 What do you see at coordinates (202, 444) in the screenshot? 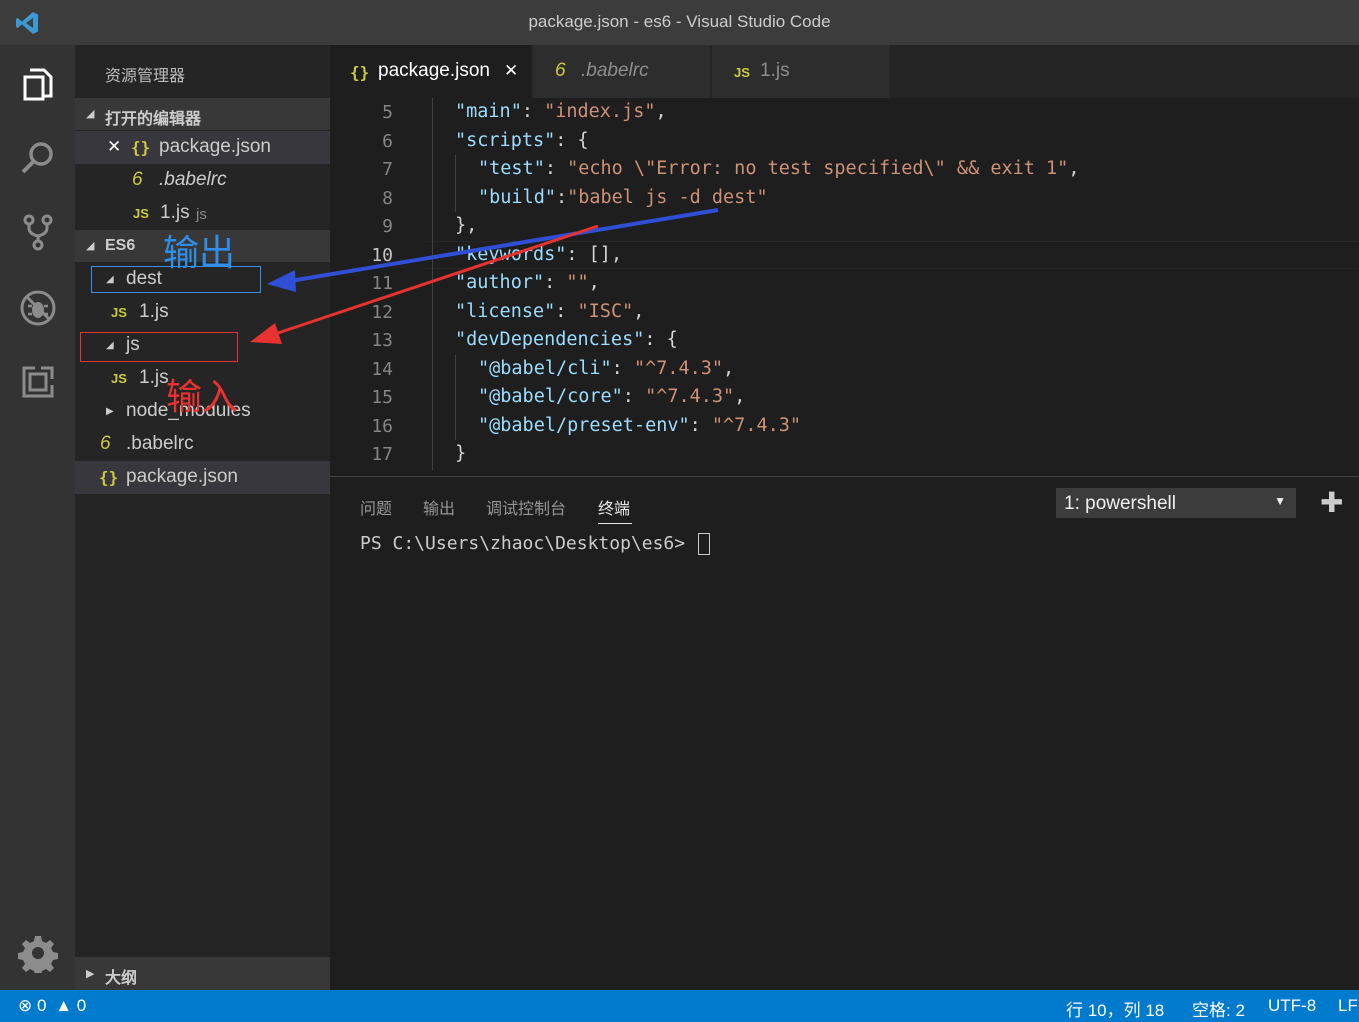
I see `tree-file-babelrc: 6 .babelrc` at bounding box center [202, 444].